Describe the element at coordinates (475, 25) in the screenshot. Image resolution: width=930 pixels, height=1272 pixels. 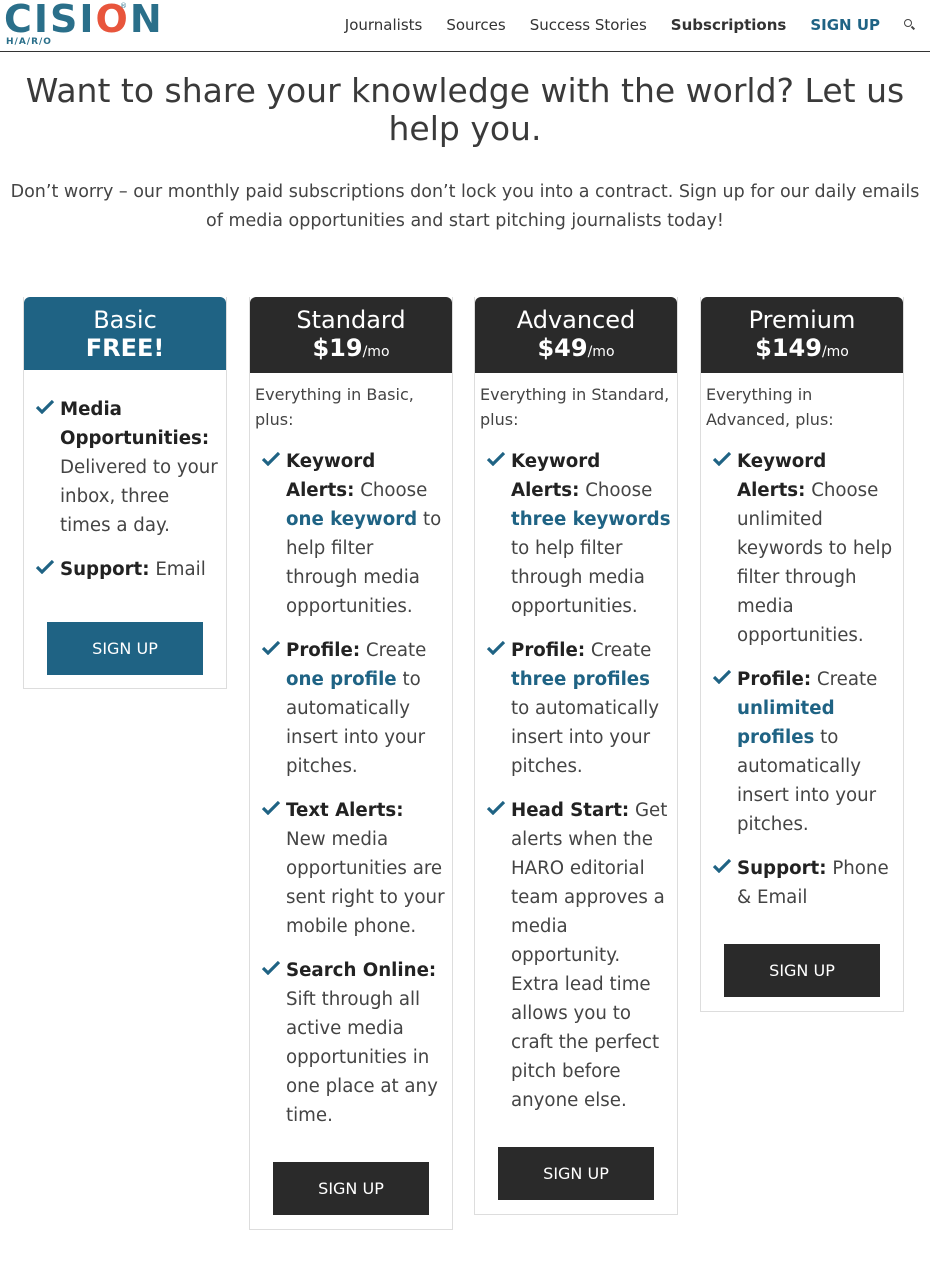
I see `nav-sources: Sources` at that location.